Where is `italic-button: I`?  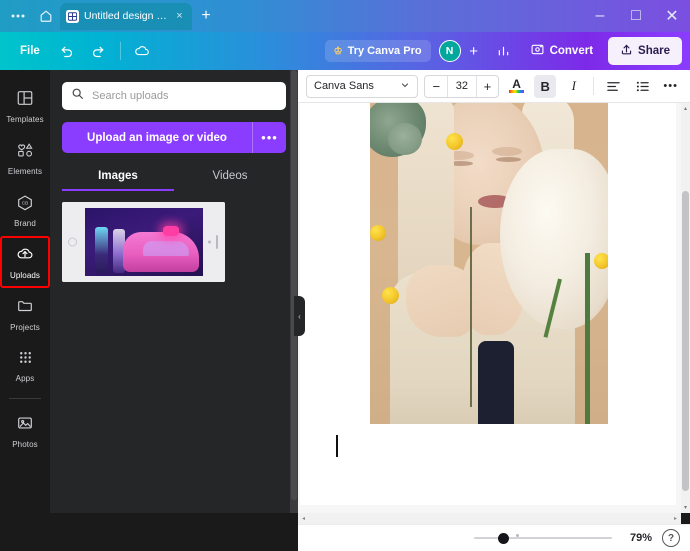
italic-button: I is located at coordinates (573, 86).